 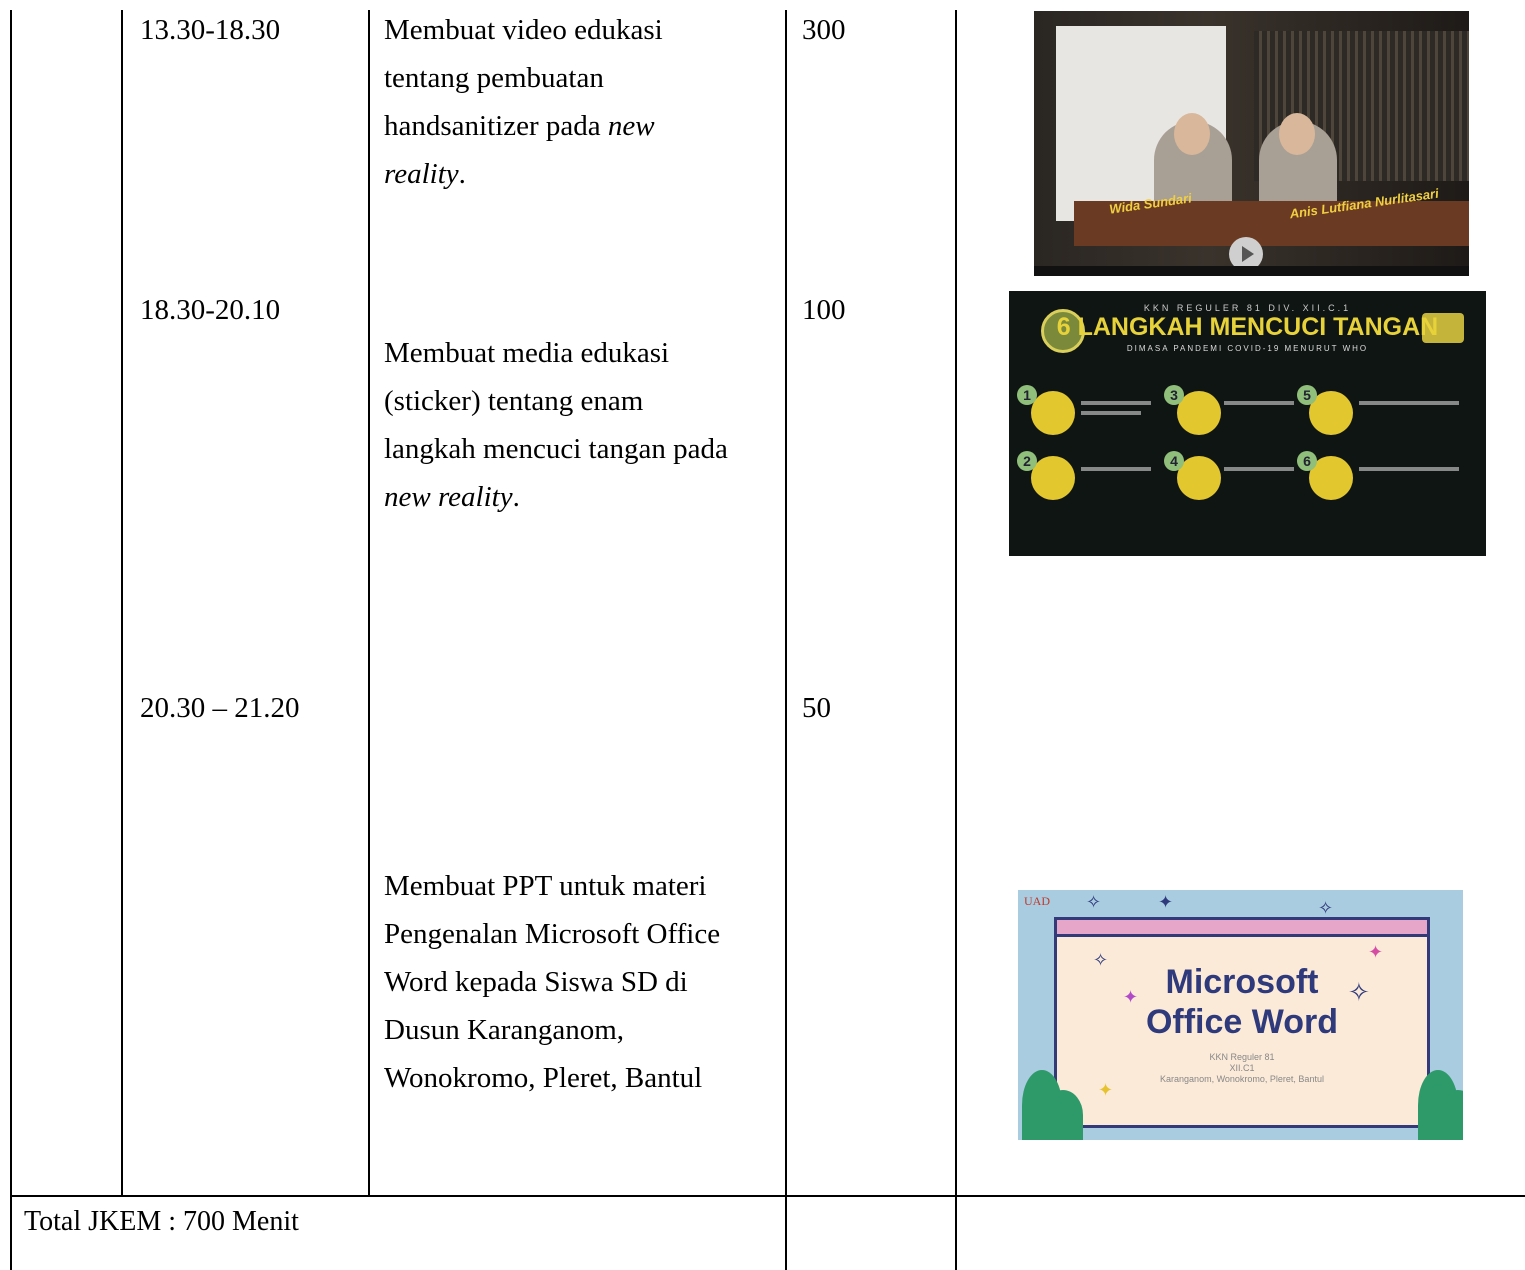 I want to click on row3-desc-line: Pengenalan Microsoft Office, so click(x=552, y=934).